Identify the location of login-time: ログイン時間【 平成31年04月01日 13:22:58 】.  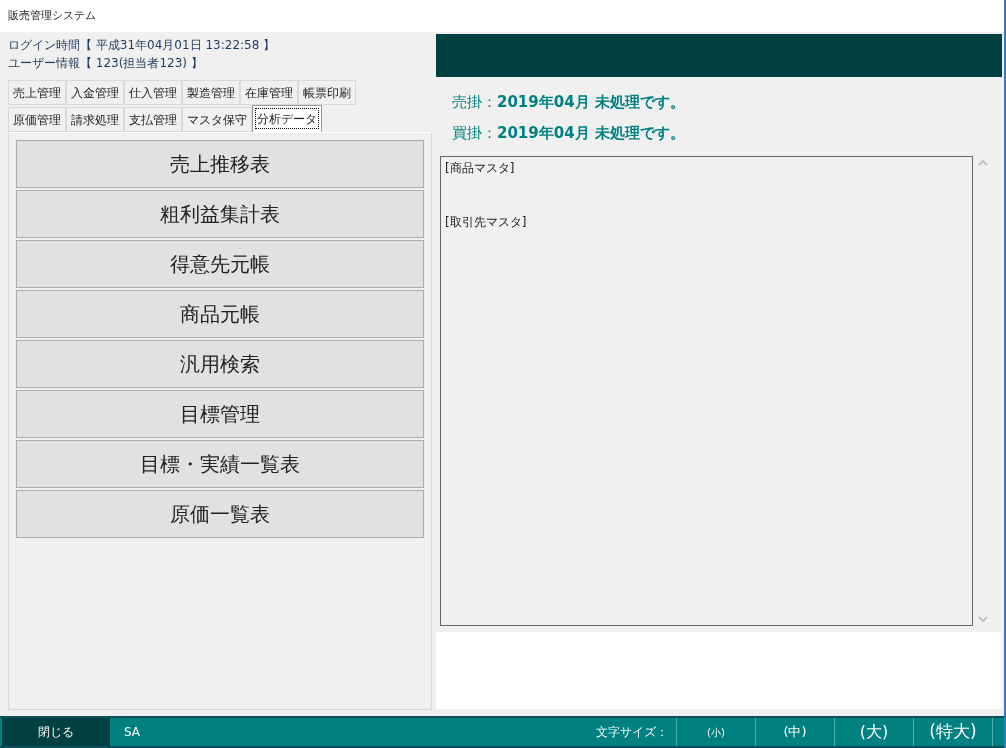
(142, 45).